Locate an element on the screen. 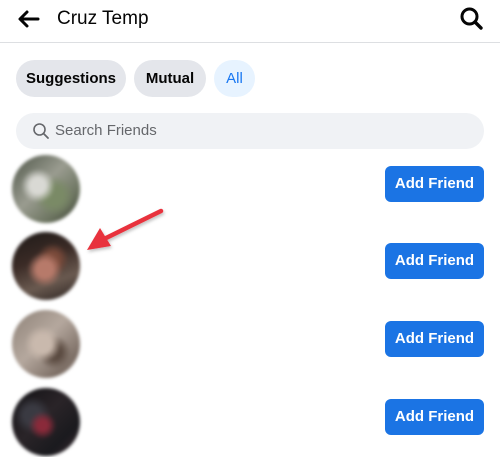  filter-chip-all: All is located at coordinates (234, 78).